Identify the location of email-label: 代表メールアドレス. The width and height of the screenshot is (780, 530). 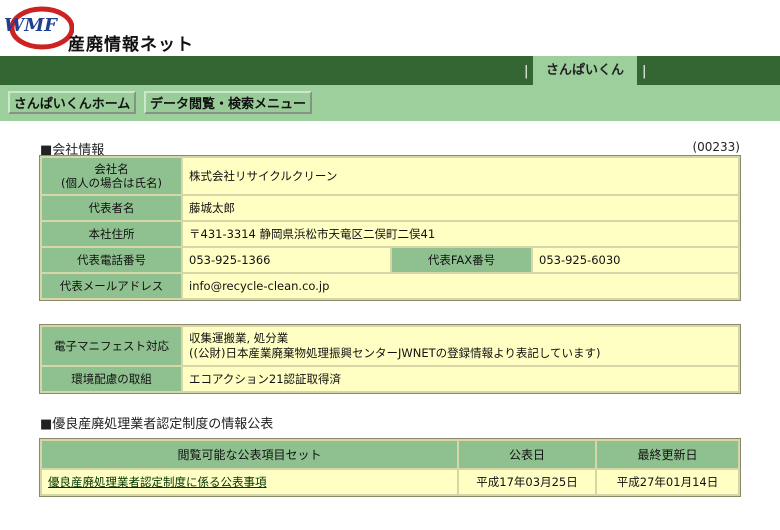
(111, 286).